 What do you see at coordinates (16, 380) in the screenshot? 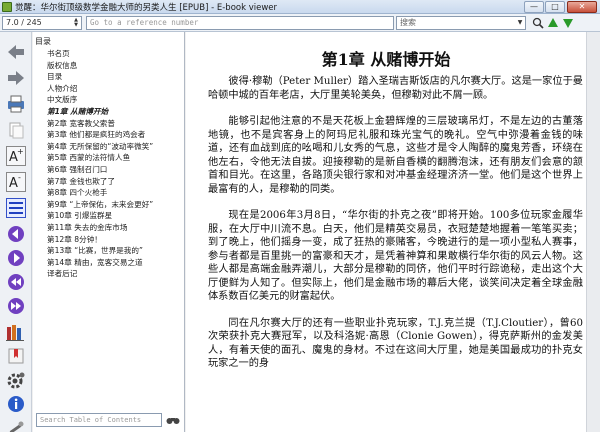
I see `preferences-gear-icon` at bounding box center [16, 380].